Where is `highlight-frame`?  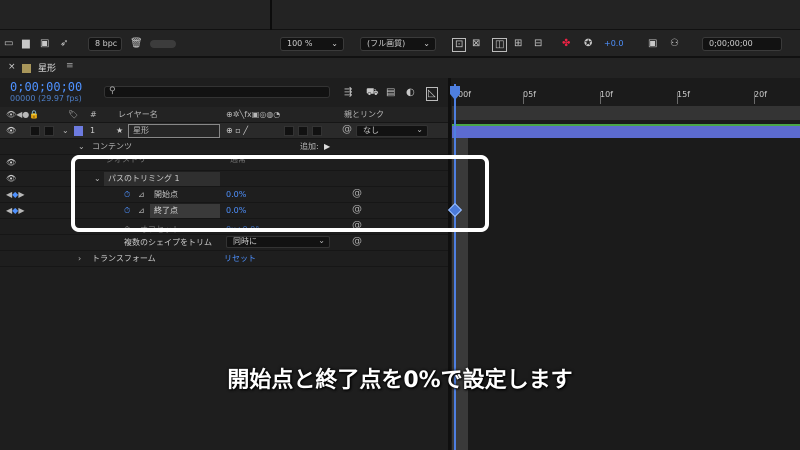
highlight-frame is located at coordinates (280, 193).